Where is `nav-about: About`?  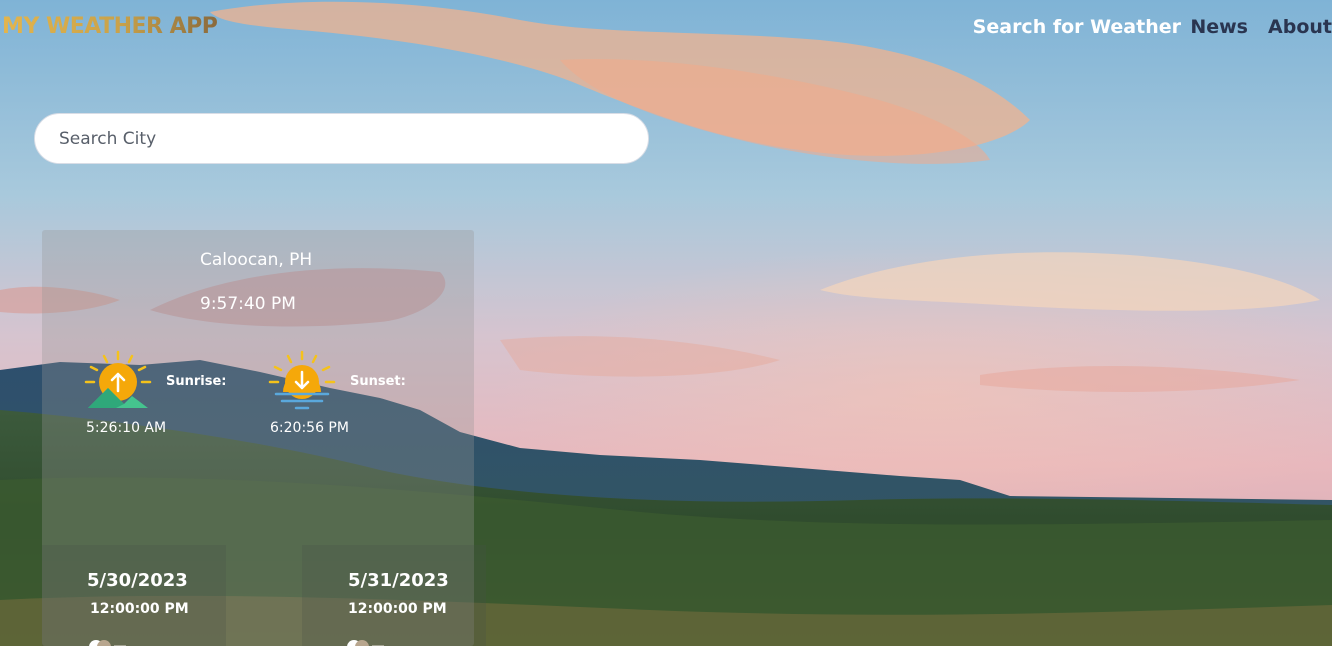
nav-about: About is located at coordinates (1300, 27).